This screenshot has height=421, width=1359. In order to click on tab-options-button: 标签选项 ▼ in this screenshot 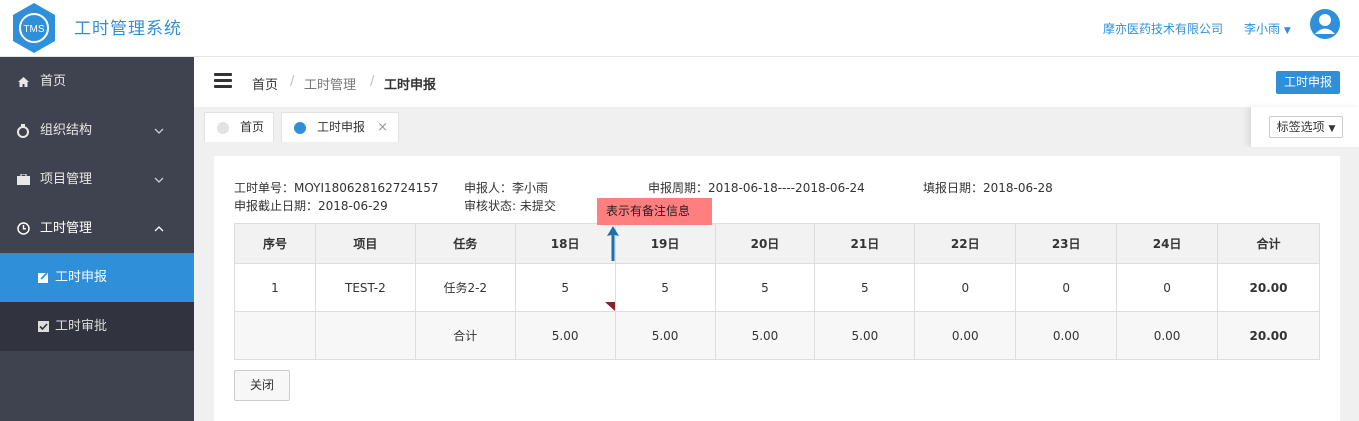, I will do `click(1306, 127)`.